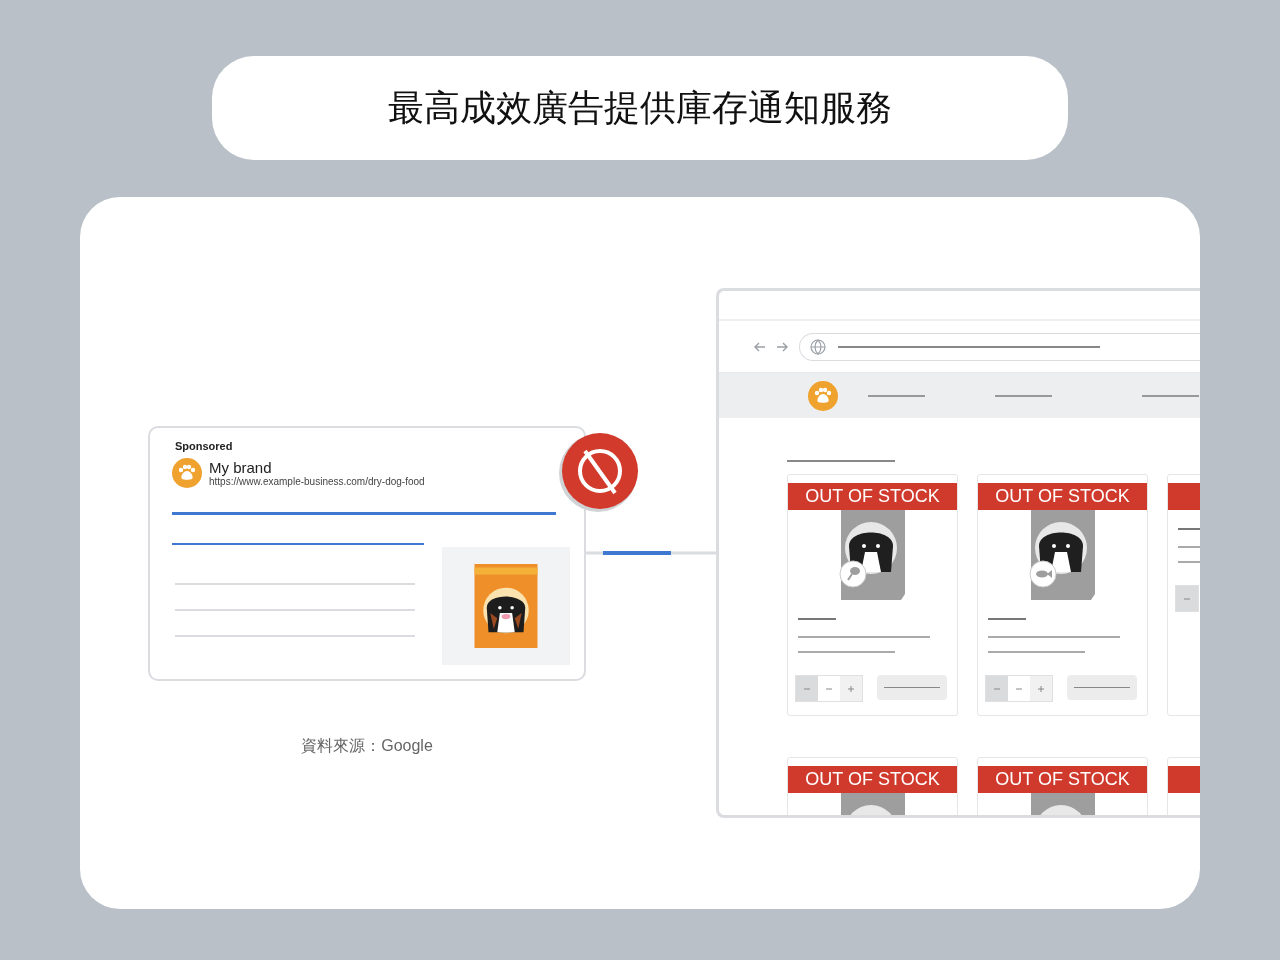 The width and height of the screenshot is (1280, 960). I want to click on source-caption: 資料來源：Google, so click(367, 746).